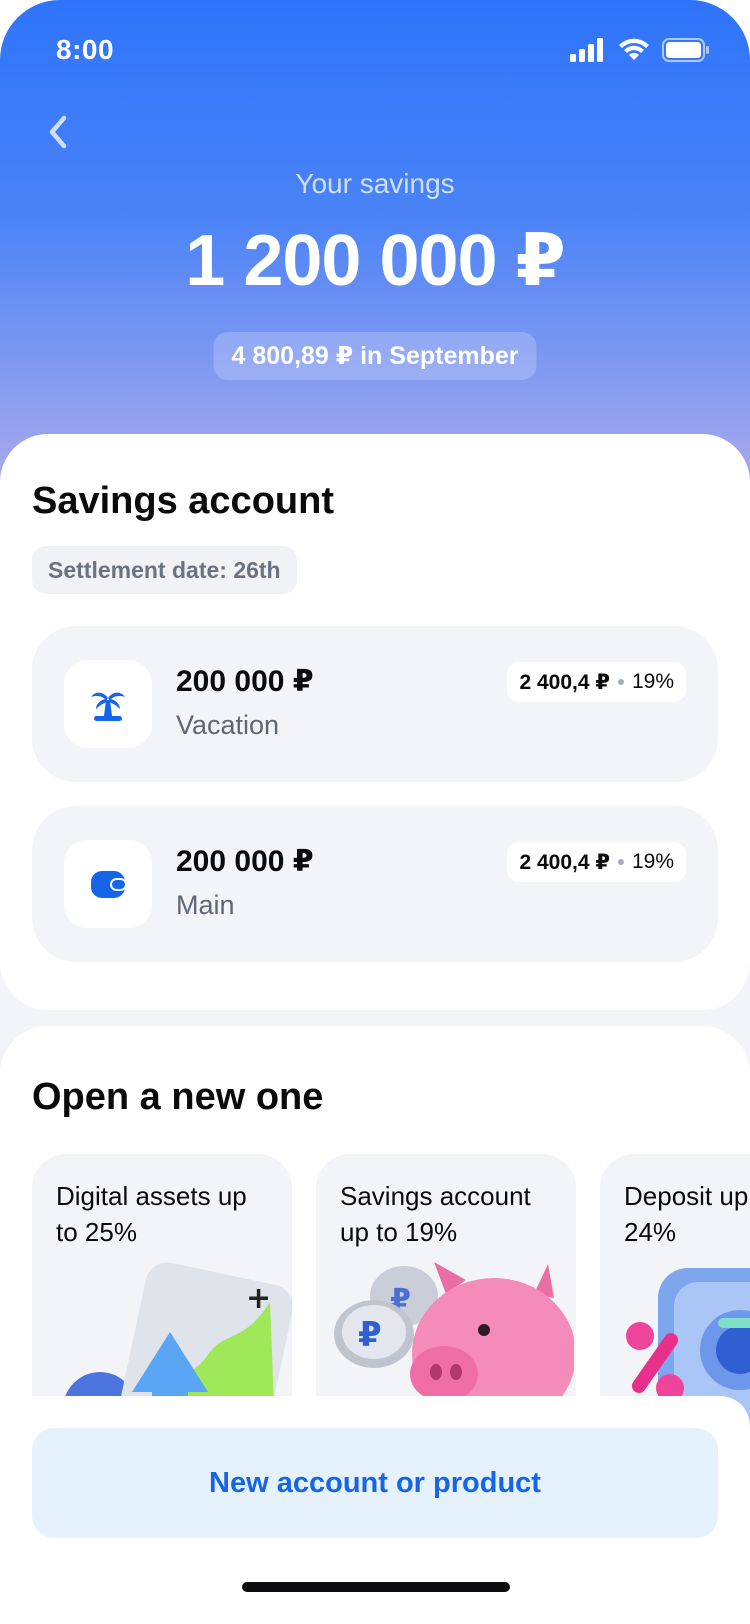  Describe the element at coordinates (375, 1483) in the screenshot. I see `new-account-button: New account or product` at that location.